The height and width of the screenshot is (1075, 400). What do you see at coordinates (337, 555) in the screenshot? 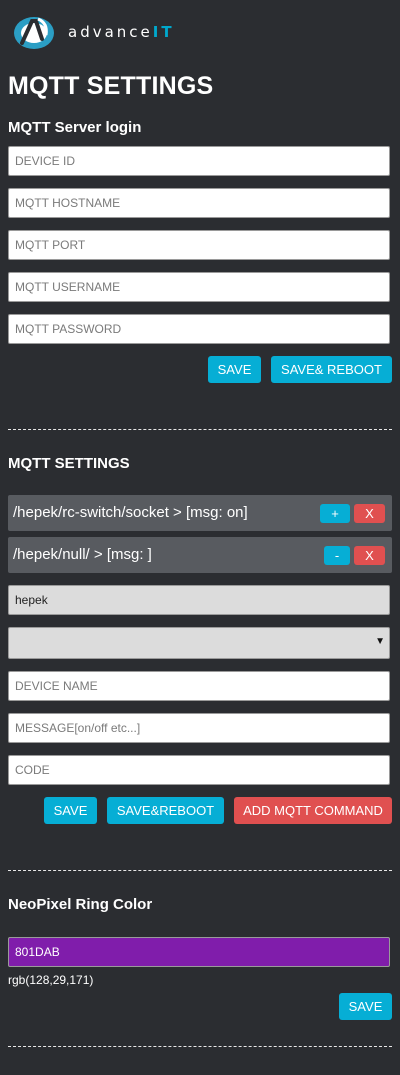
I see `collapse-command-button: -` at bounding box center [337, 555].